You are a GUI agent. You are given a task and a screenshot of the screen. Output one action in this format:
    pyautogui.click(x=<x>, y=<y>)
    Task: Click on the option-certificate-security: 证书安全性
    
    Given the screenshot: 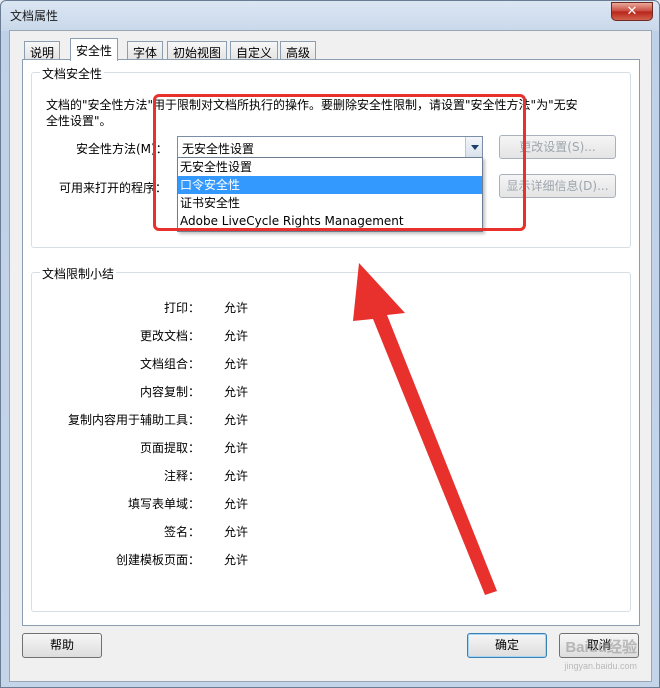 What is the action you would take?
    pyautogui.click(x=330, y=203)
    